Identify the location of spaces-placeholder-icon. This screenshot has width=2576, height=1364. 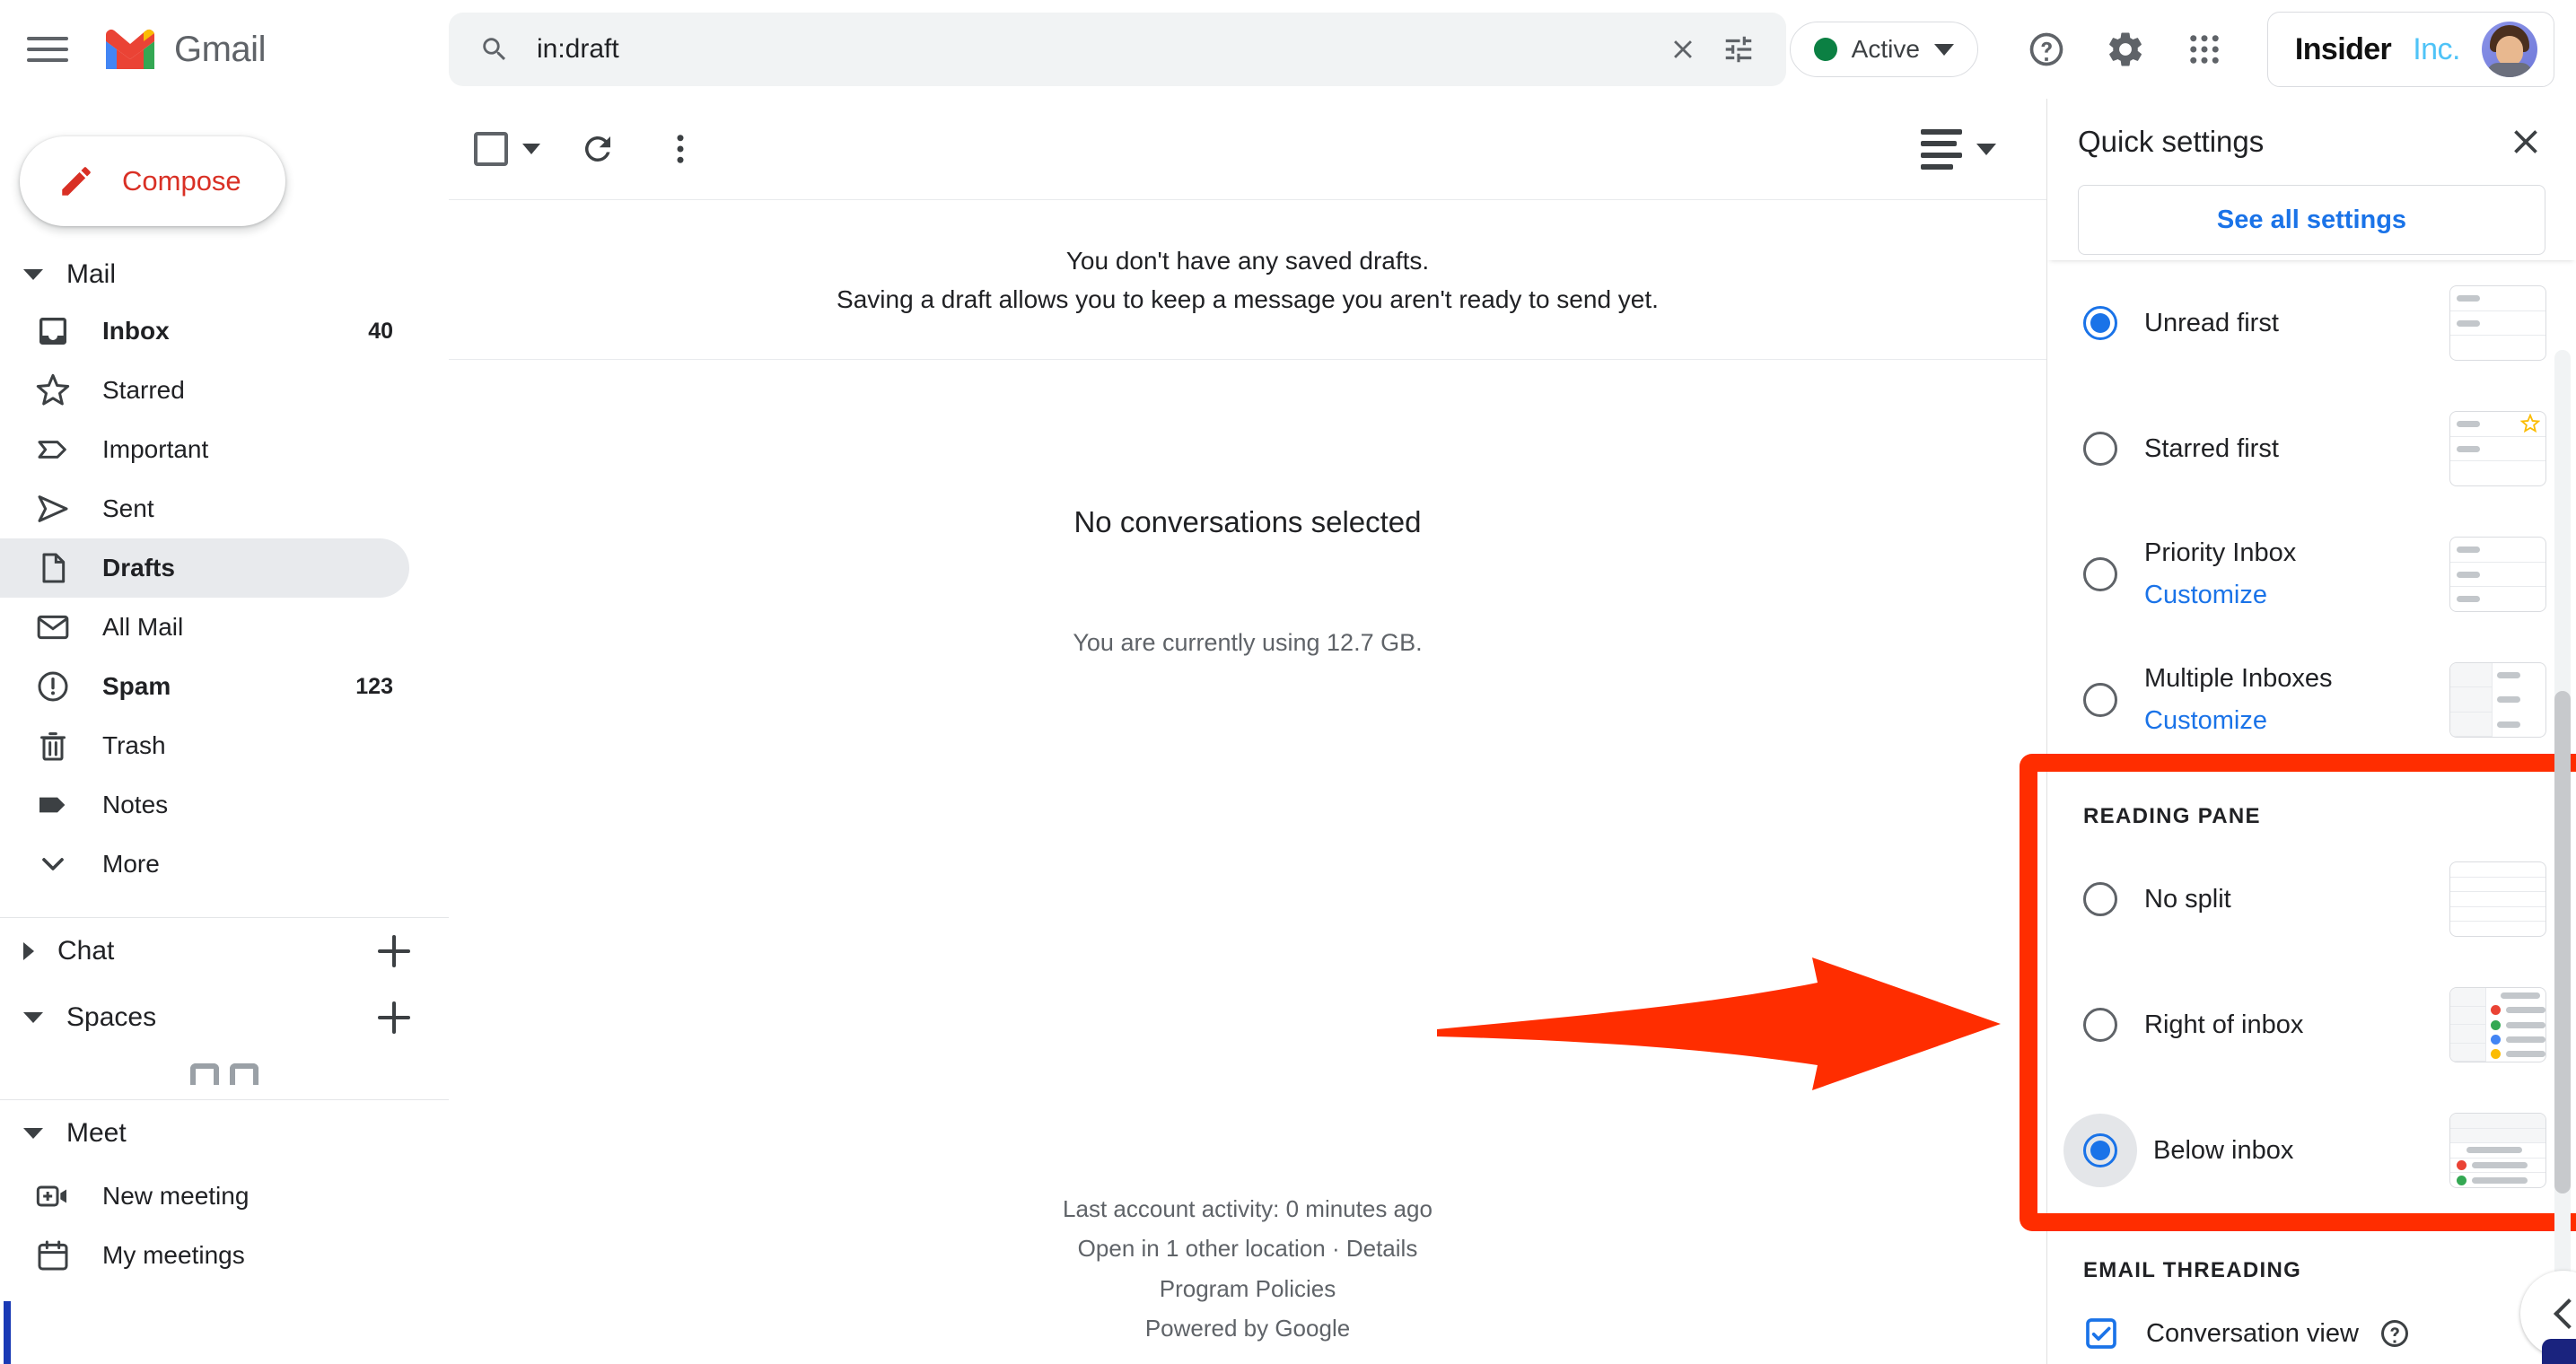
(224, 1074).